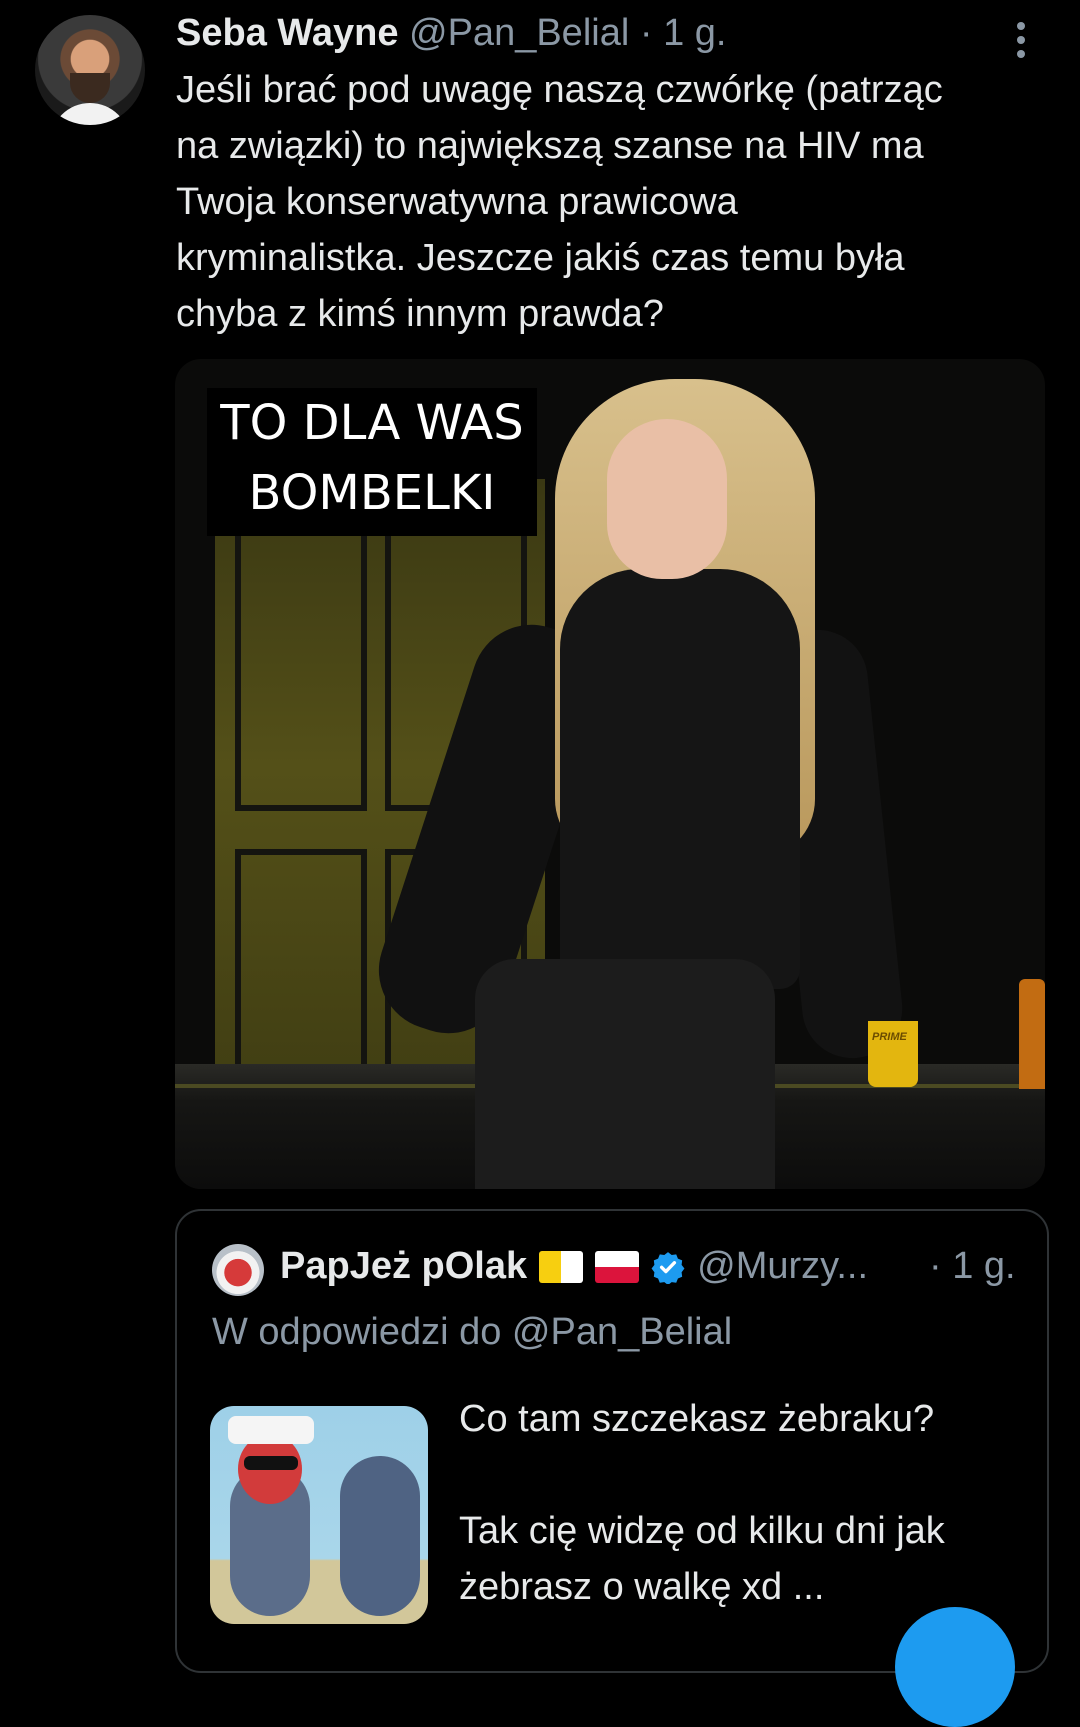  I want to click on panel-frame, so click(301, 665).